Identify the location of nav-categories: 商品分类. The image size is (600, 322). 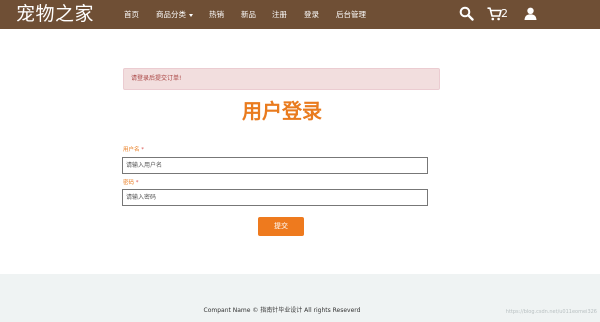
(174, 14).